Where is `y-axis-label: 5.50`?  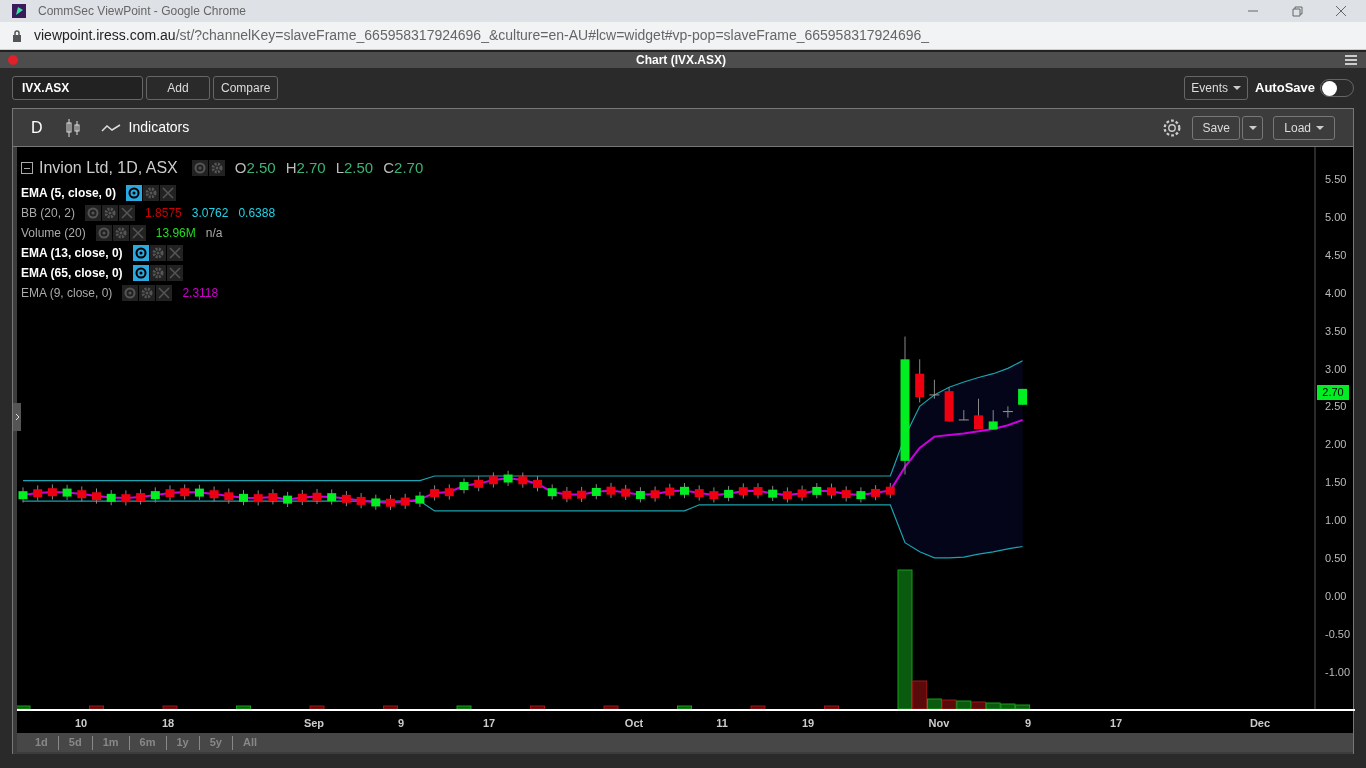
y-axis-label: 5.50 is located at coordinates (1336, 179).